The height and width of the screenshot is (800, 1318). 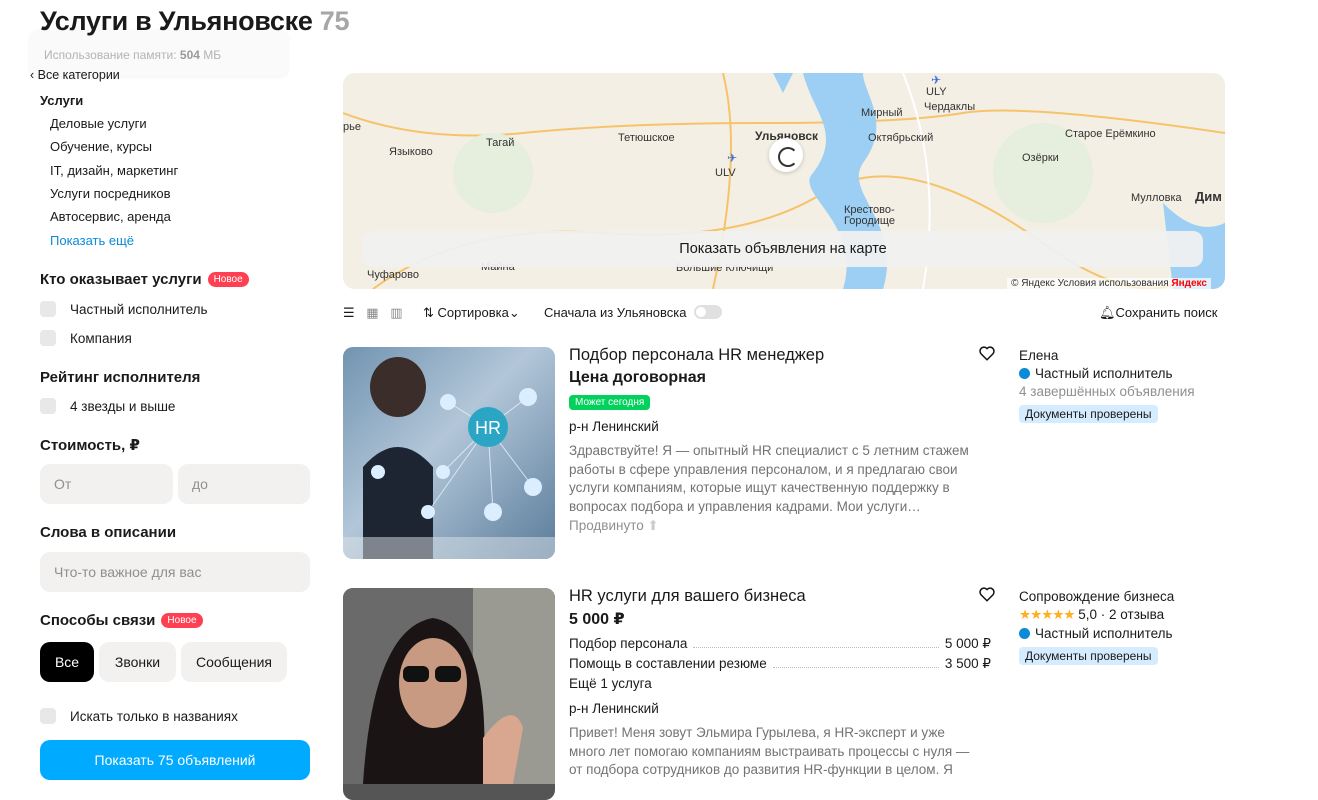 I want to click on subcategory-link: Деловые услуги, so click(x=98, y=123).